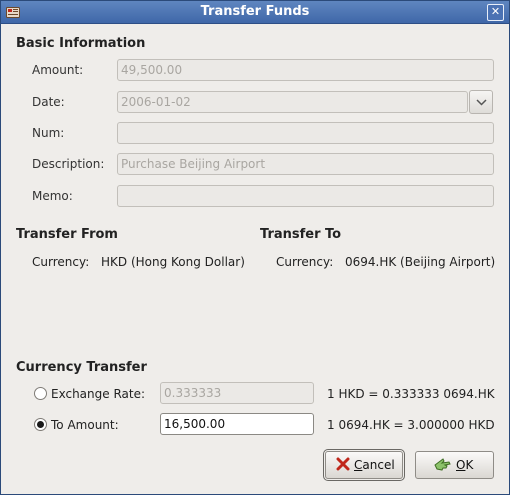 Image resolution: width=510 pixels, height=495 pixels. What do you see at coordinates (411, 394) in the screenshot?
I see `rate-forward-text: 1 HKD = 0.333333 0694.HK` at bounding box center [411, 394].